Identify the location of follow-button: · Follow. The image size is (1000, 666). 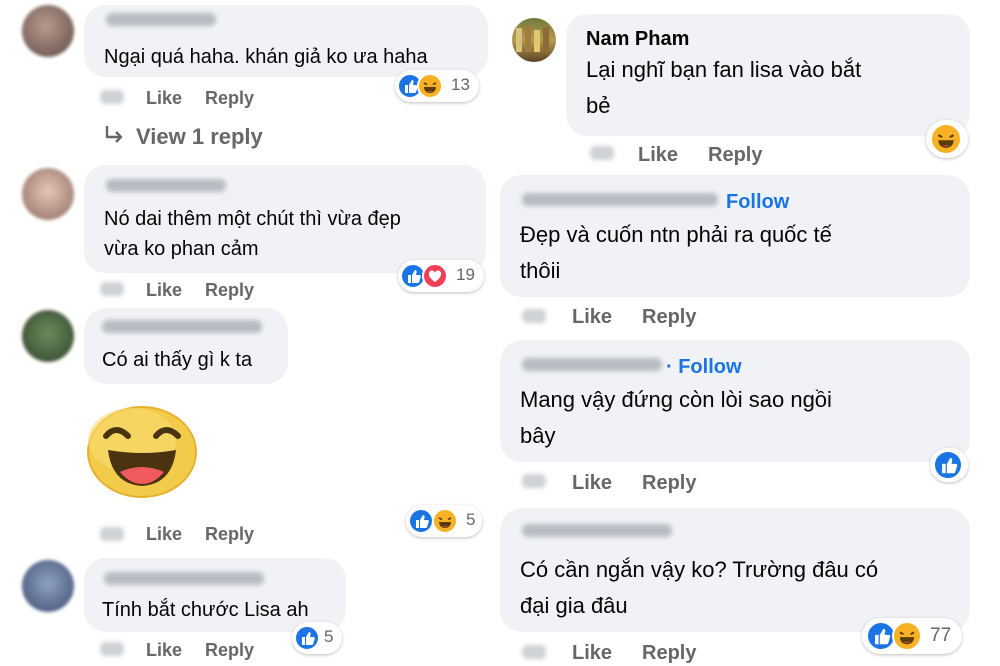
(704, 367).